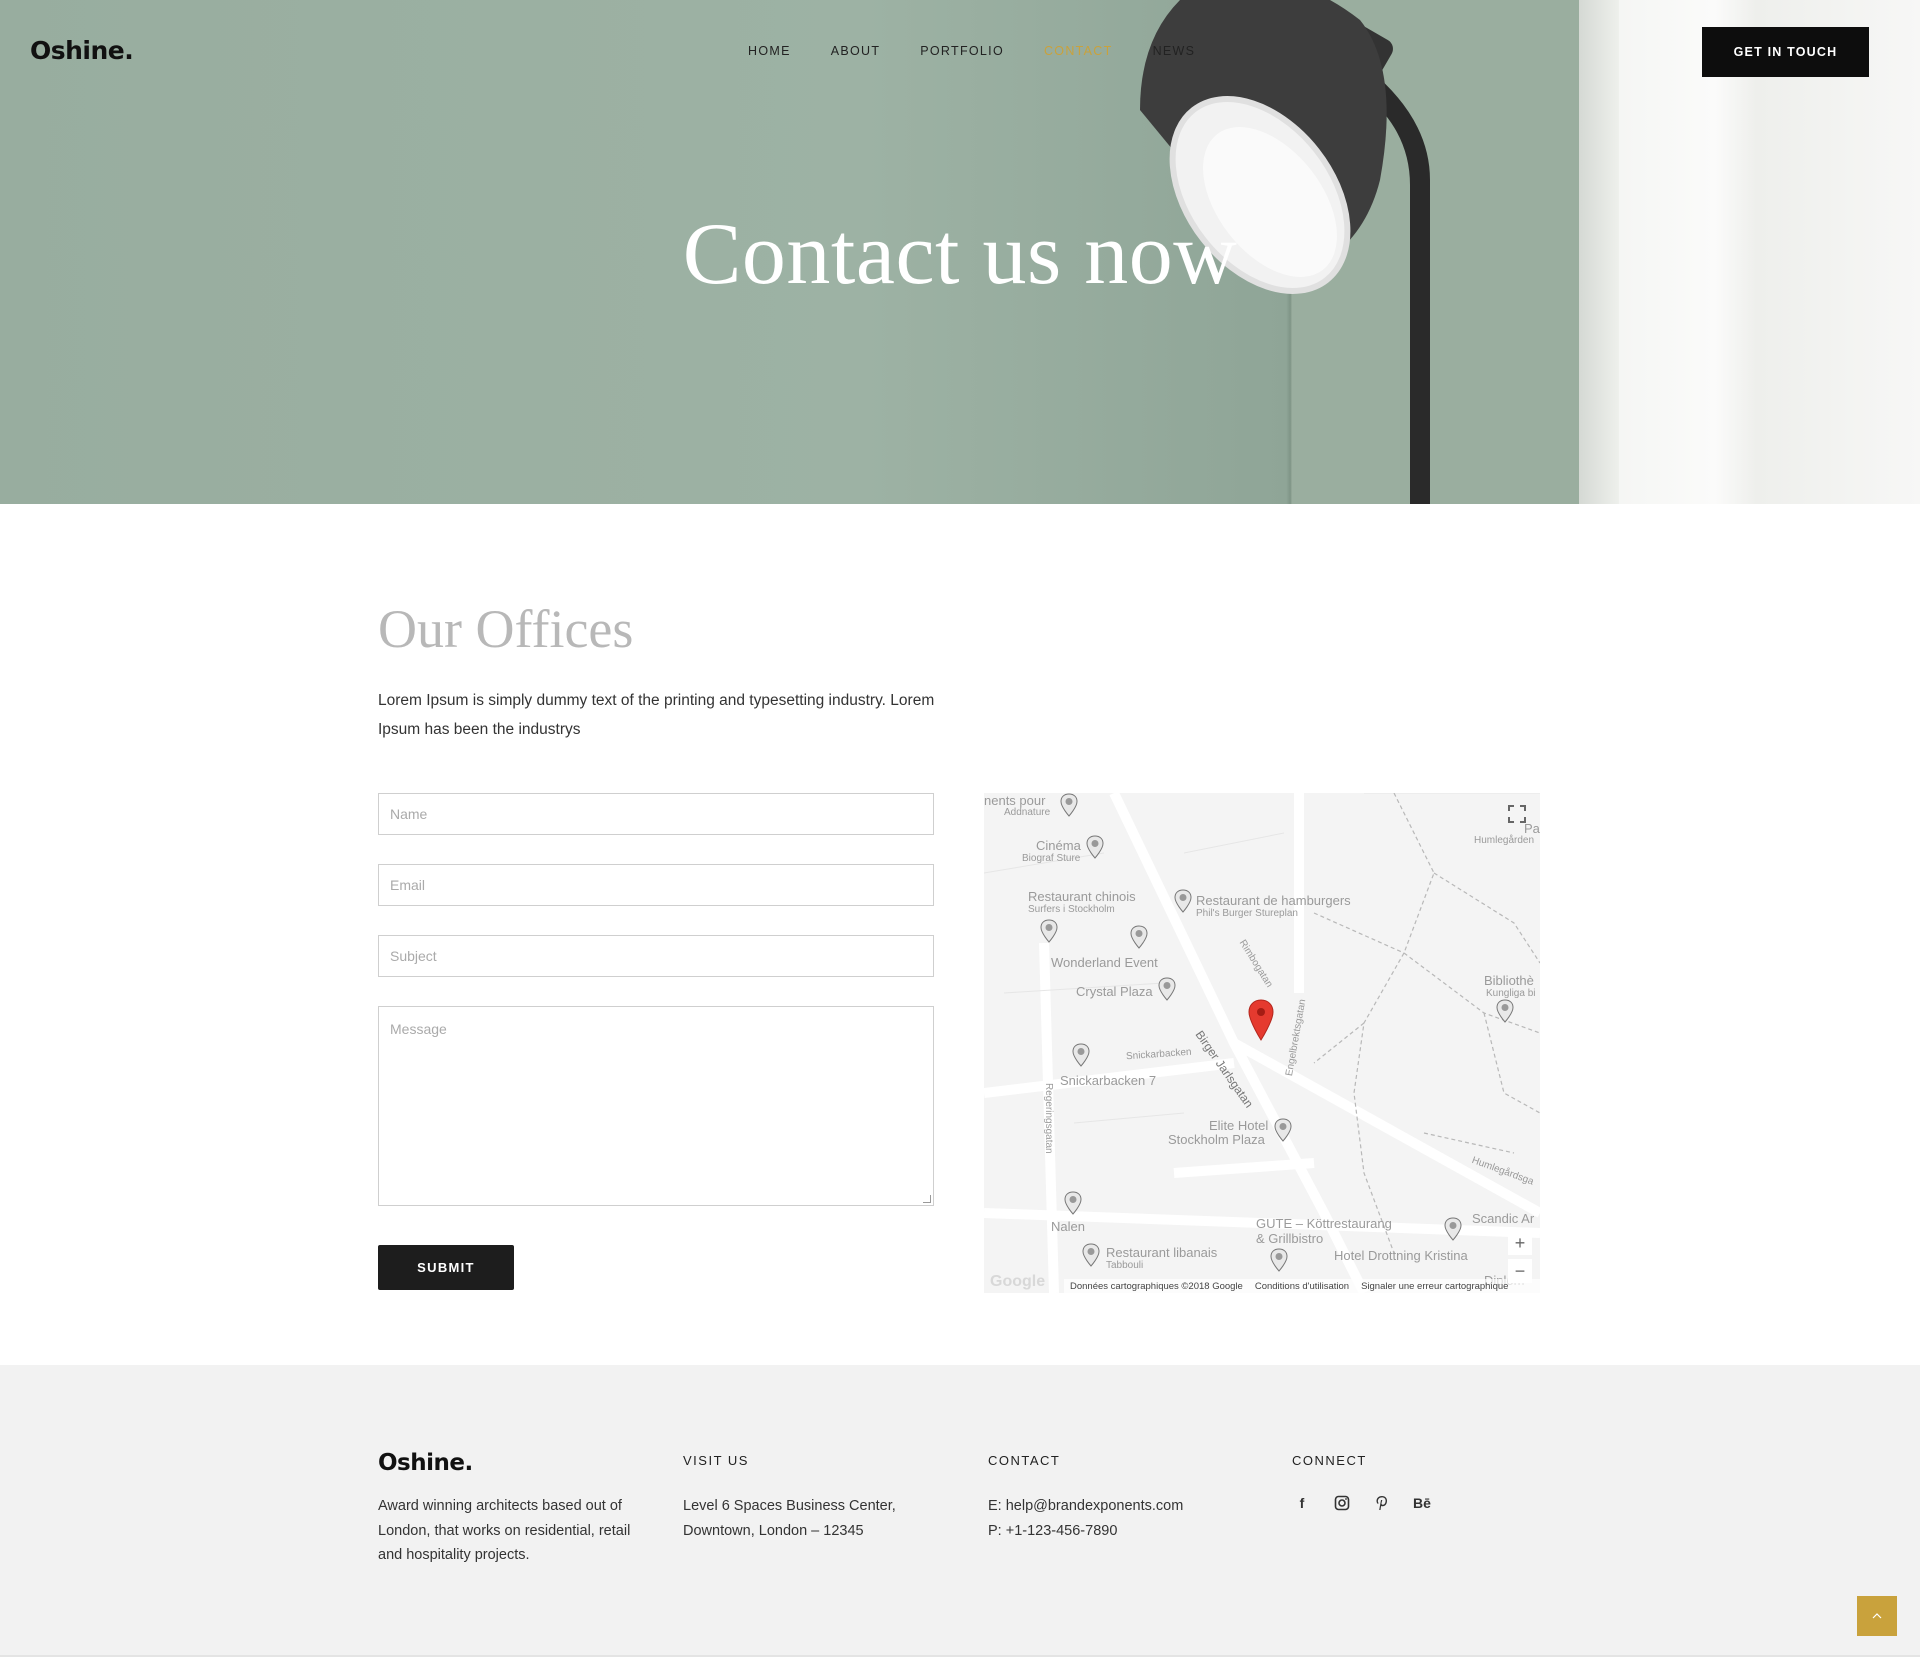  What do you see at coordinates (856, 51) in the screenshot?
I see `nav-about: ABOUT` at bounding box center [856, 51].